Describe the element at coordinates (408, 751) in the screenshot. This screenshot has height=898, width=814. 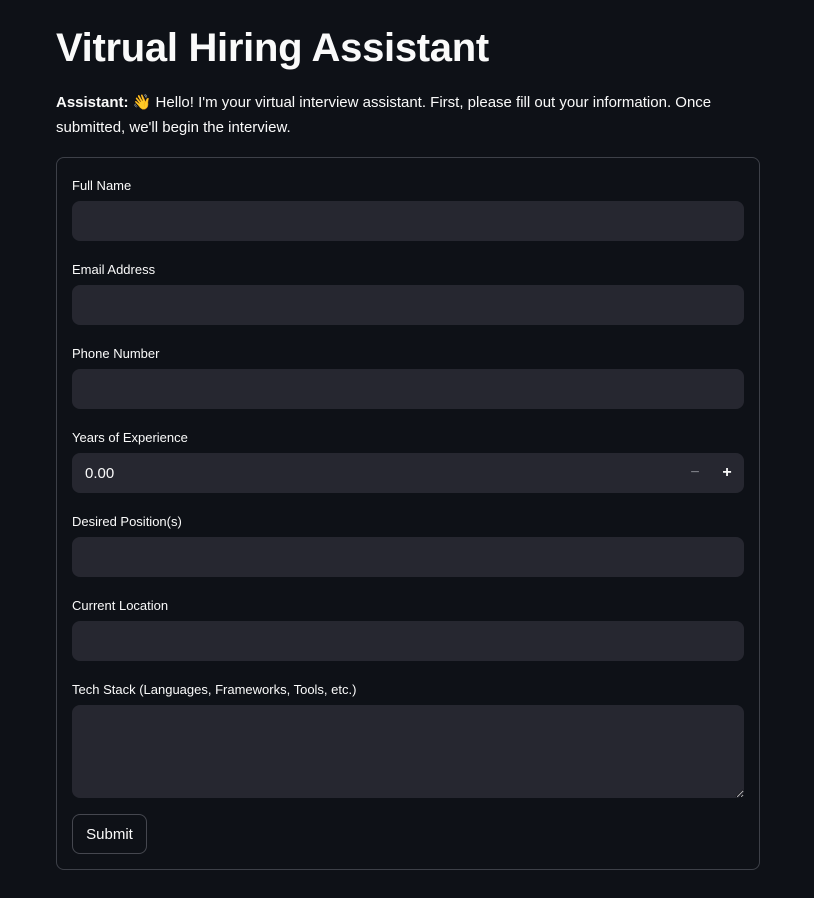
I see `tech-stack-textarea` at that location.